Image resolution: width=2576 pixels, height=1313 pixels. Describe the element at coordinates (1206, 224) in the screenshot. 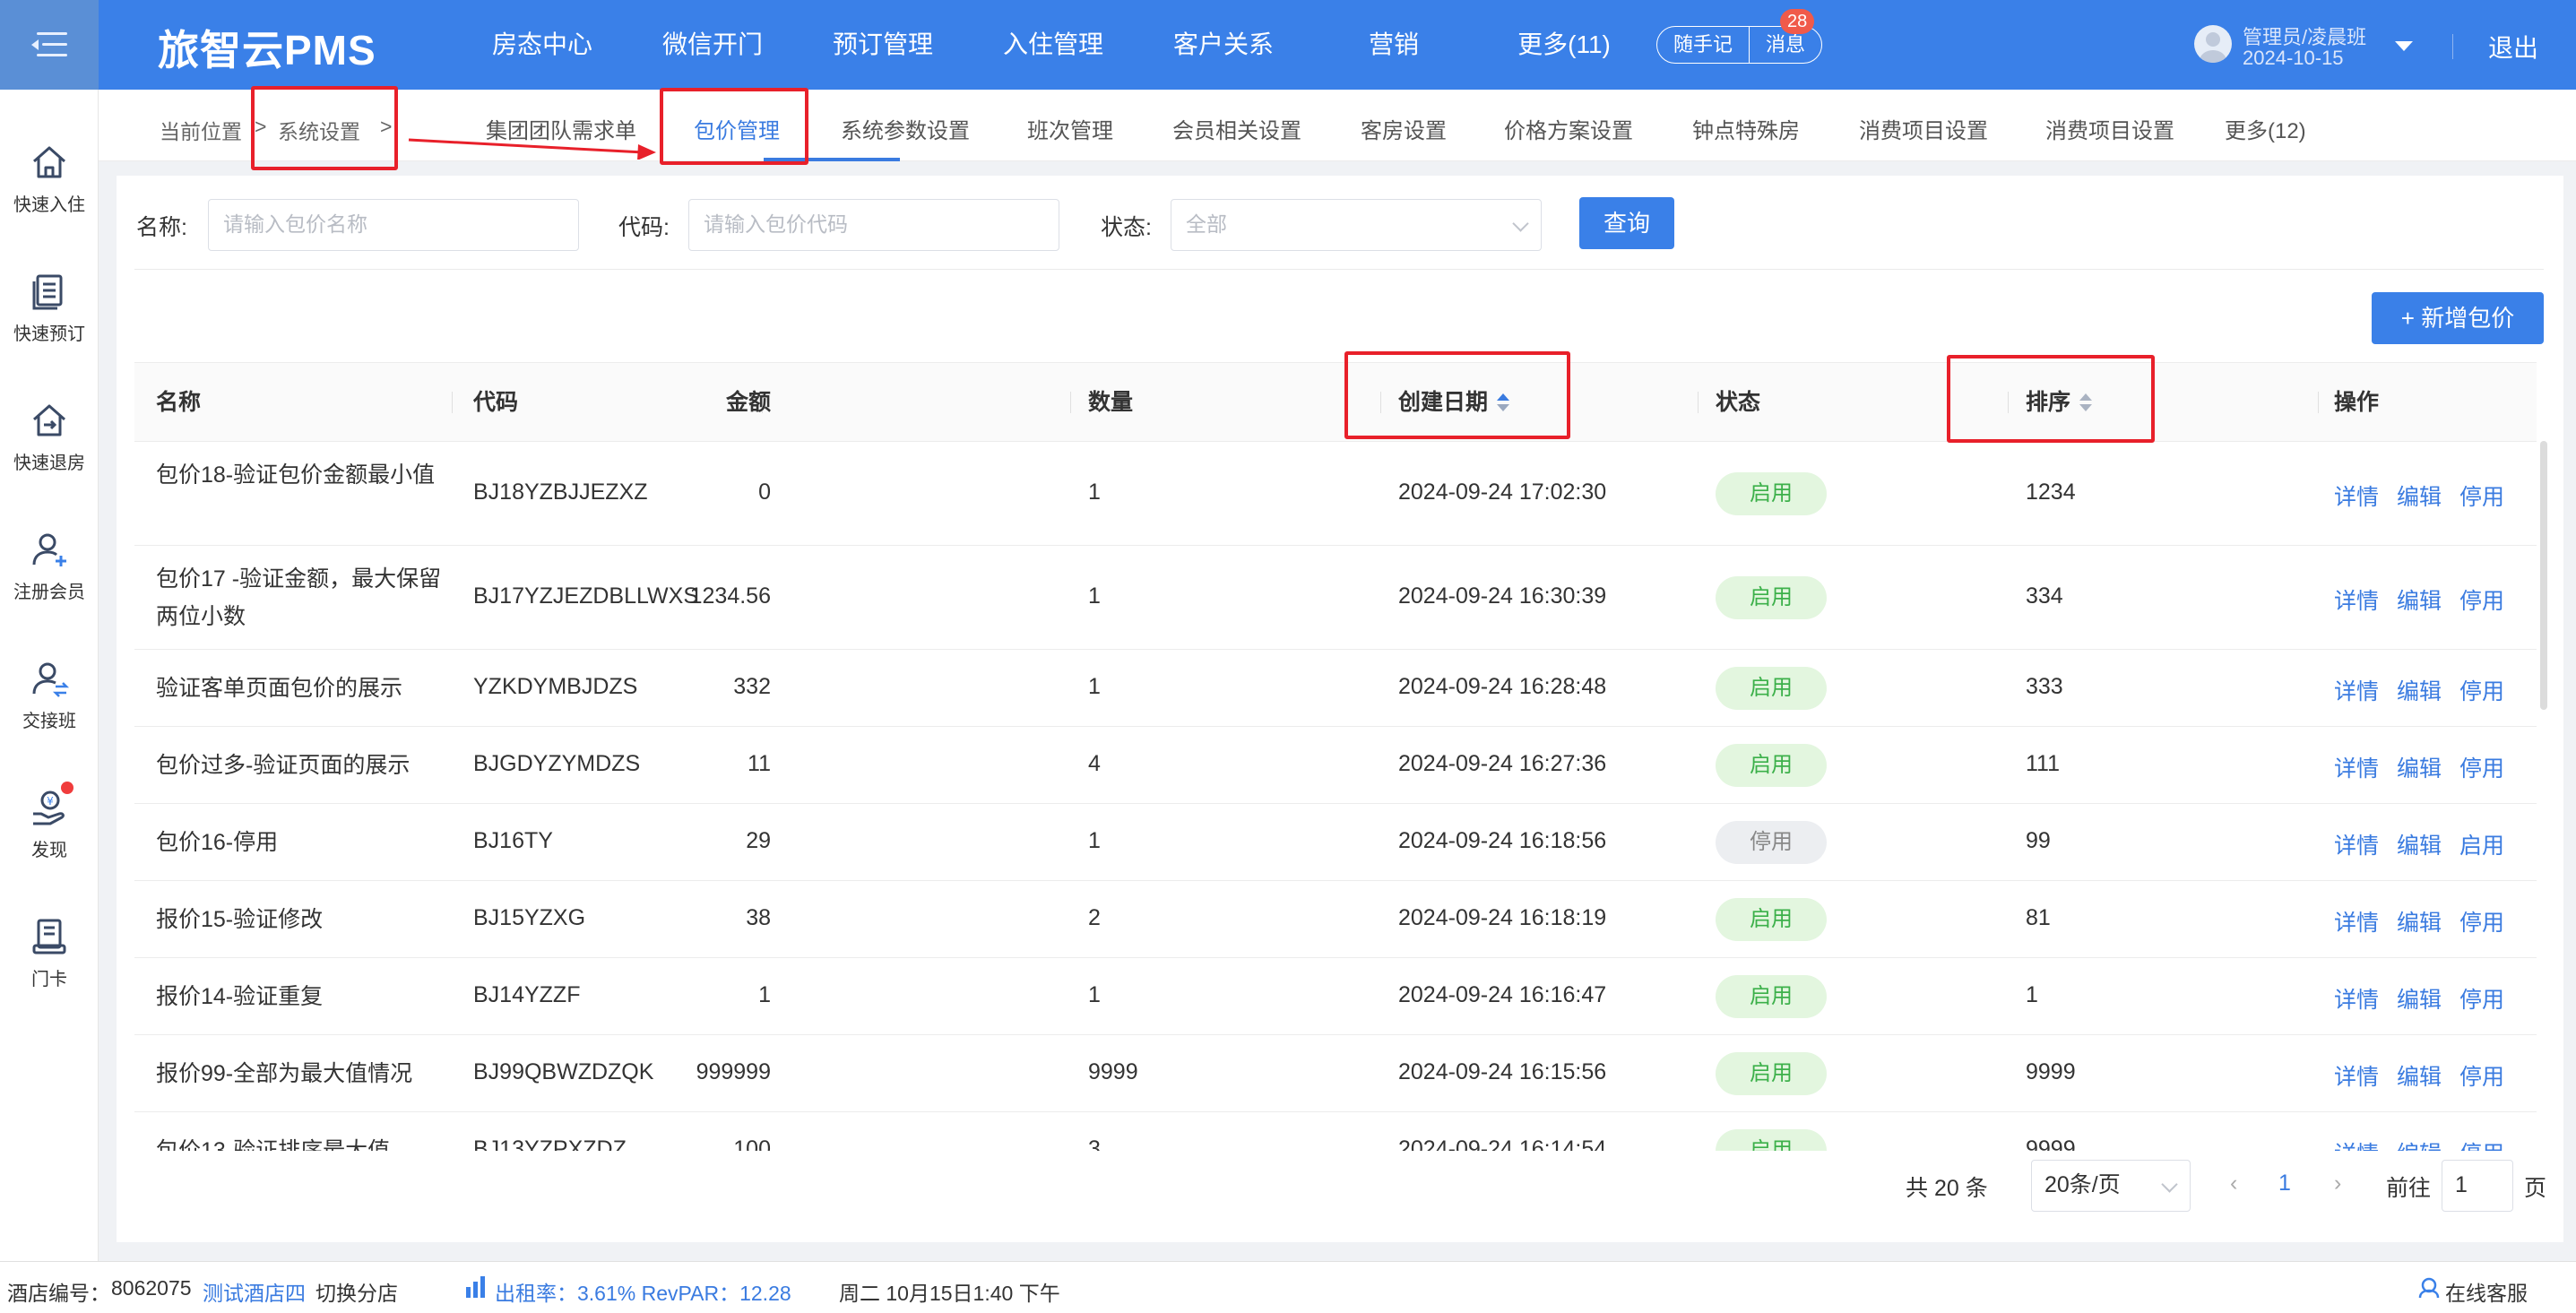

I see `status-filter-value: 全部` at that location.